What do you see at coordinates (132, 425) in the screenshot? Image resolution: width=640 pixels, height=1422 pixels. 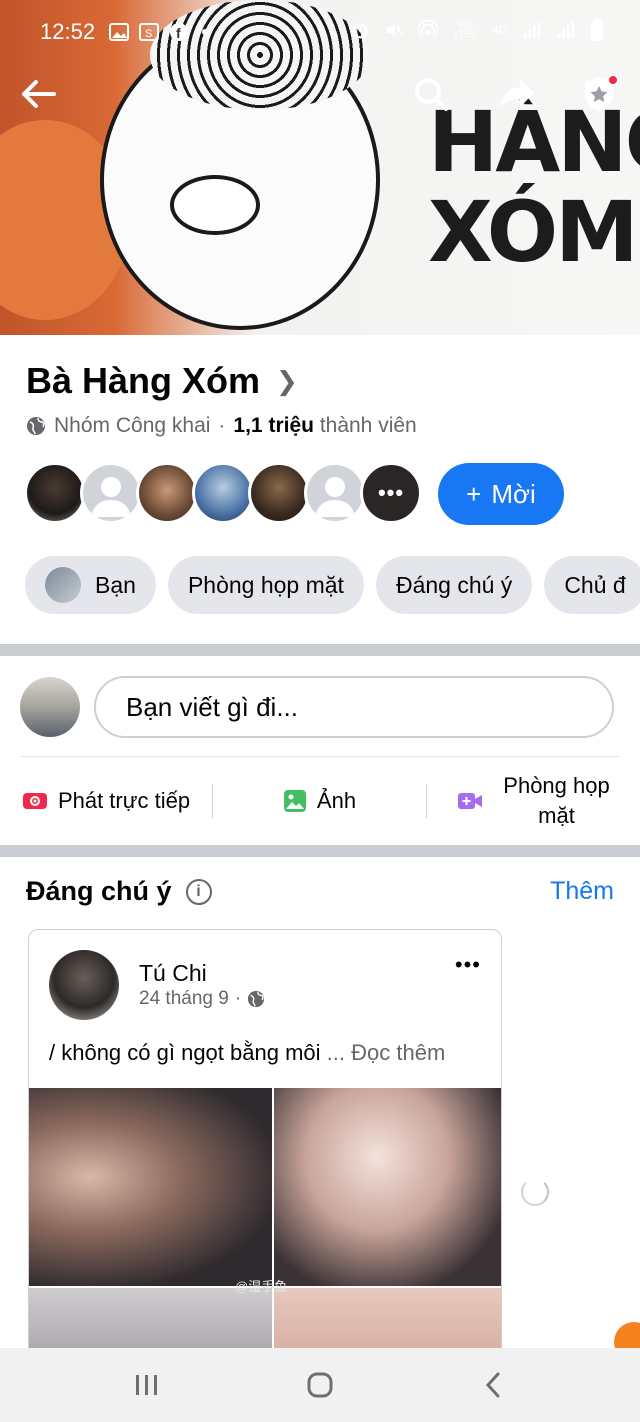 I see `group-privacy: Nhóm Công khai` at bounding box center [132, 425].